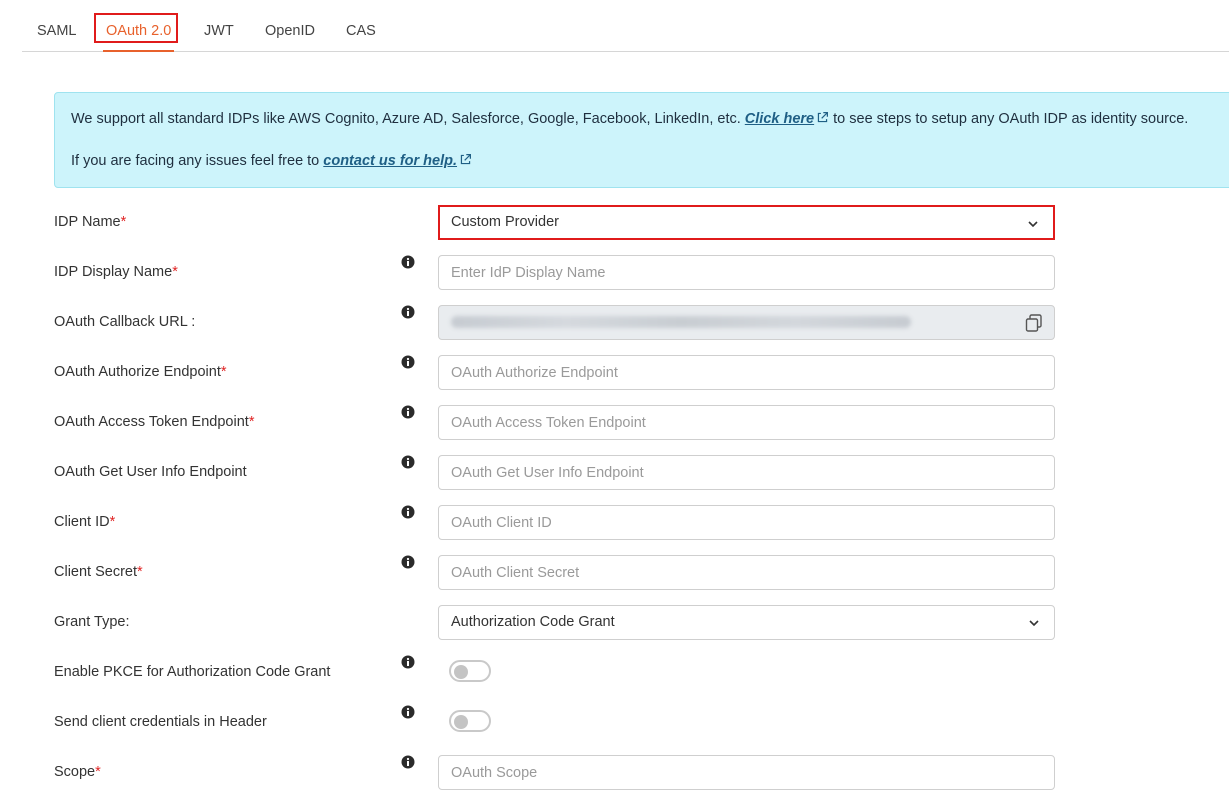 This screenshot has width=1229, height=798. I want to click on grant-type-select: Authorization Code Grant, so click(746, 622).